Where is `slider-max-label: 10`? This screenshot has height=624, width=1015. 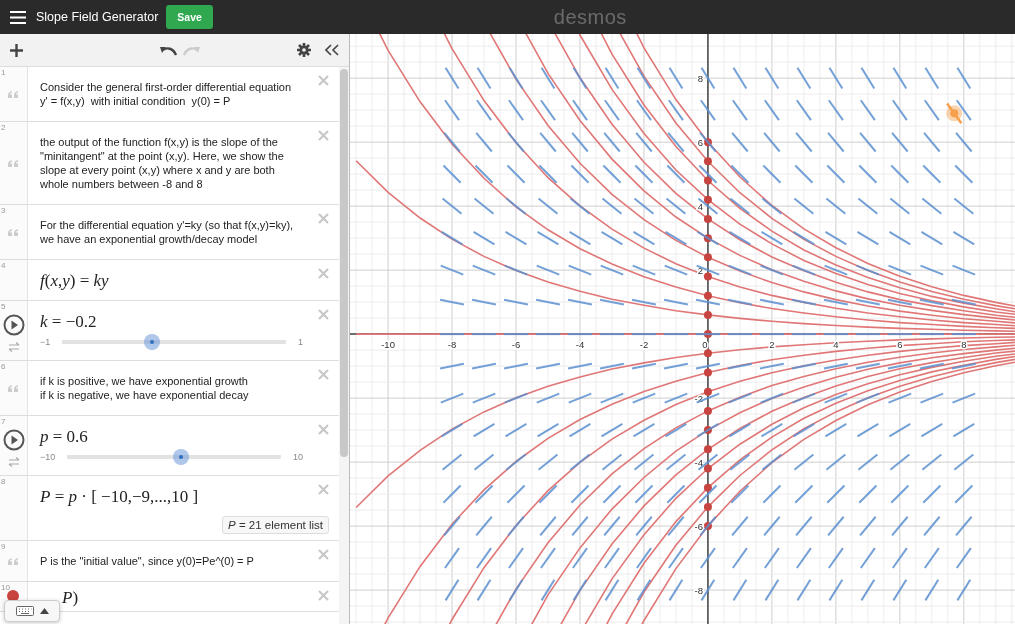 slider-max-label: 10 is located at coordinates (298, 457).